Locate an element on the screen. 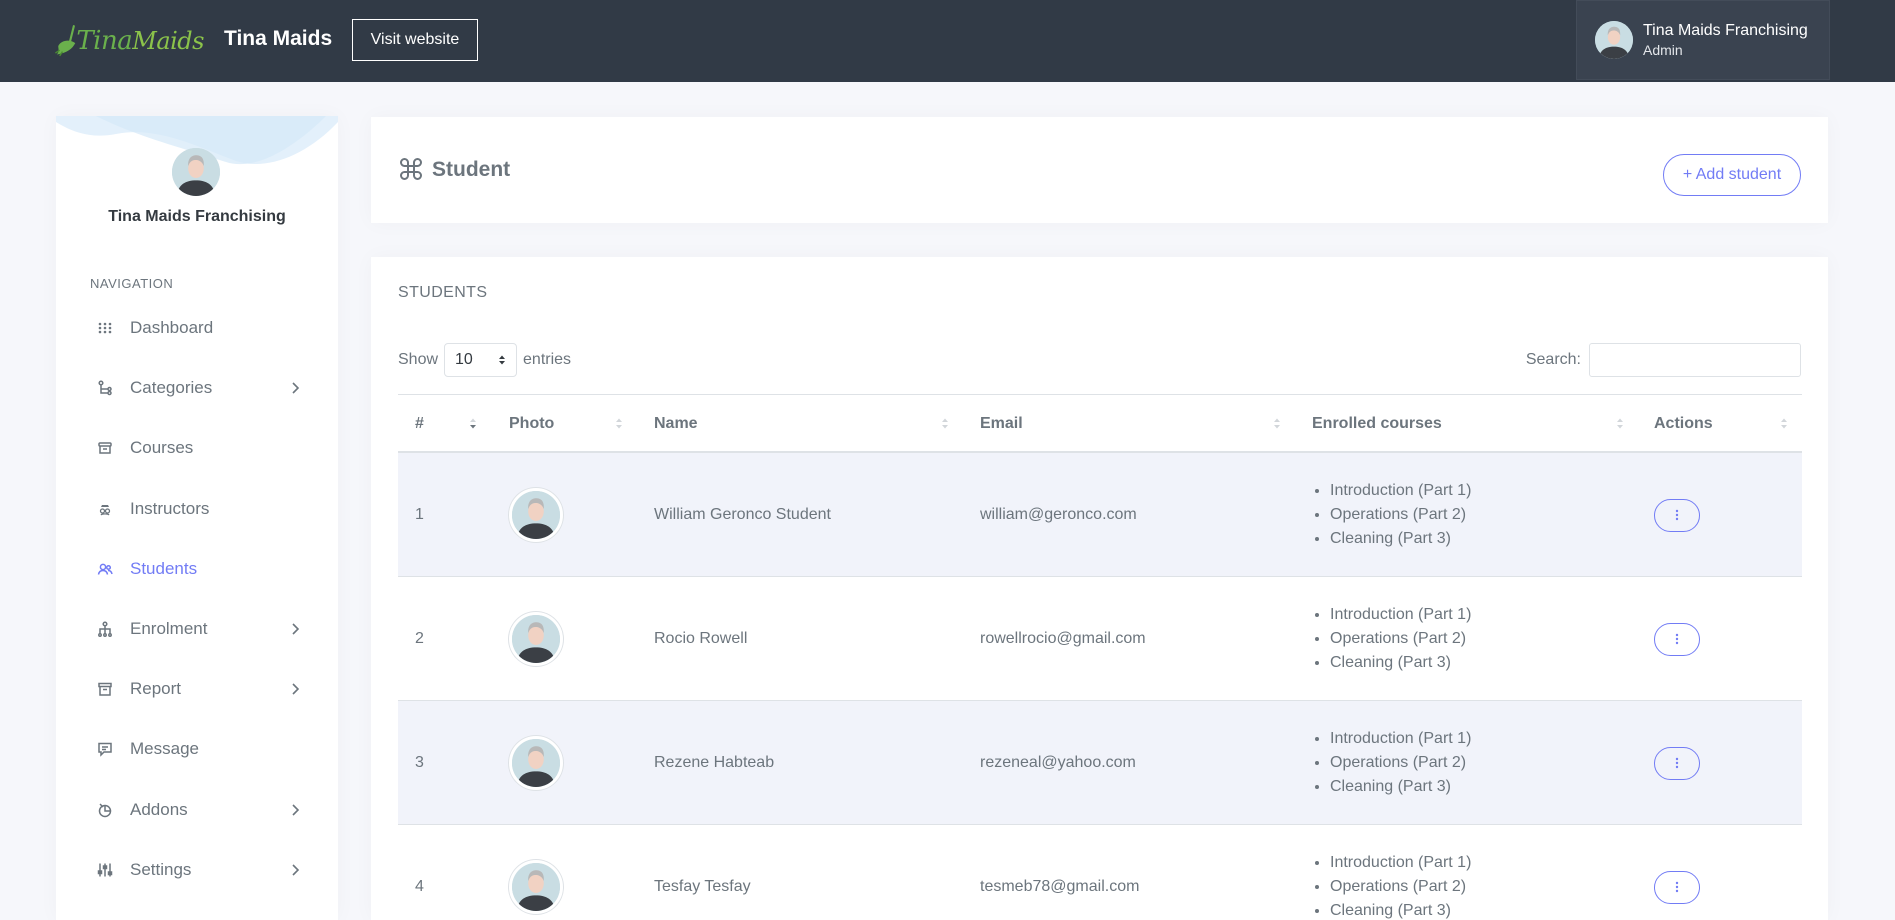 The width and height of the screenshot is (1895, 920). sidebar-item-label: Instructors is located at coordinates (170, 508).